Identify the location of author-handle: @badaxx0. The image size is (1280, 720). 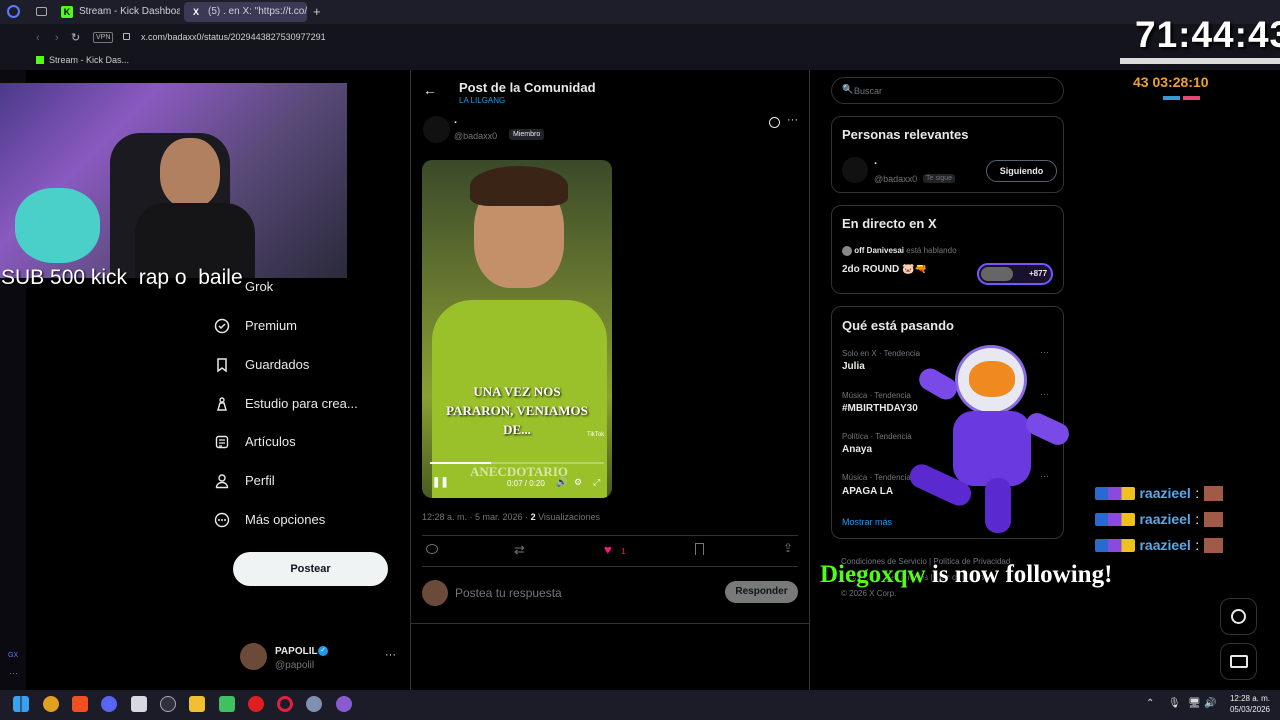
(475, 136).